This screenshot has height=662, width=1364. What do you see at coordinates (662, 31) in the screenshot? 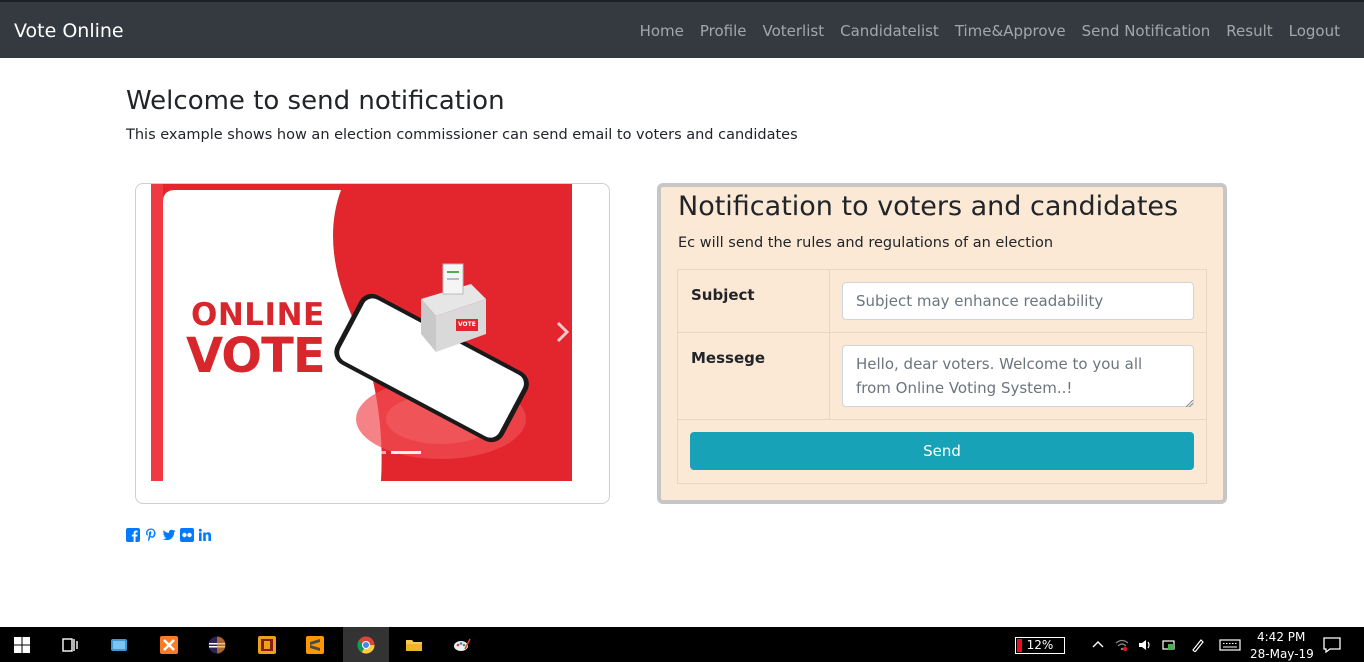
I see `nav-link-home: Home` at bounding box center [662, 31].